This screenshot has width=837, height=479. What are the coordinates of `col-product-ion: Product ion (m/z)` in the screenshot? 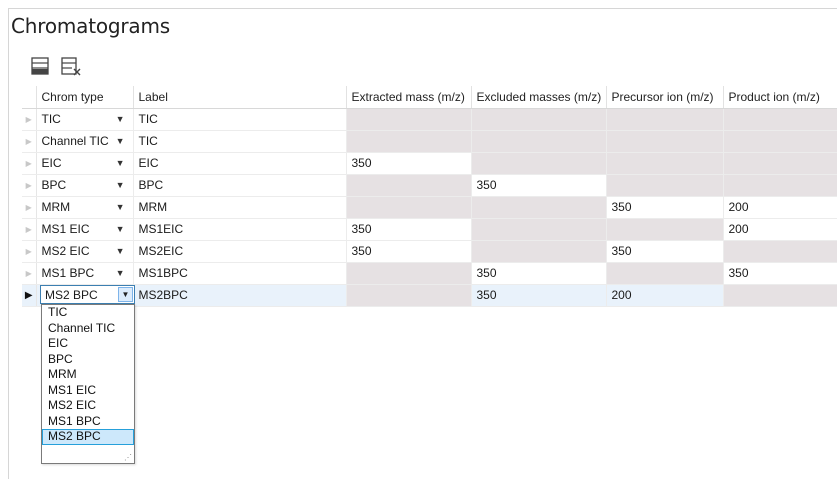 It's located at (780, 97).